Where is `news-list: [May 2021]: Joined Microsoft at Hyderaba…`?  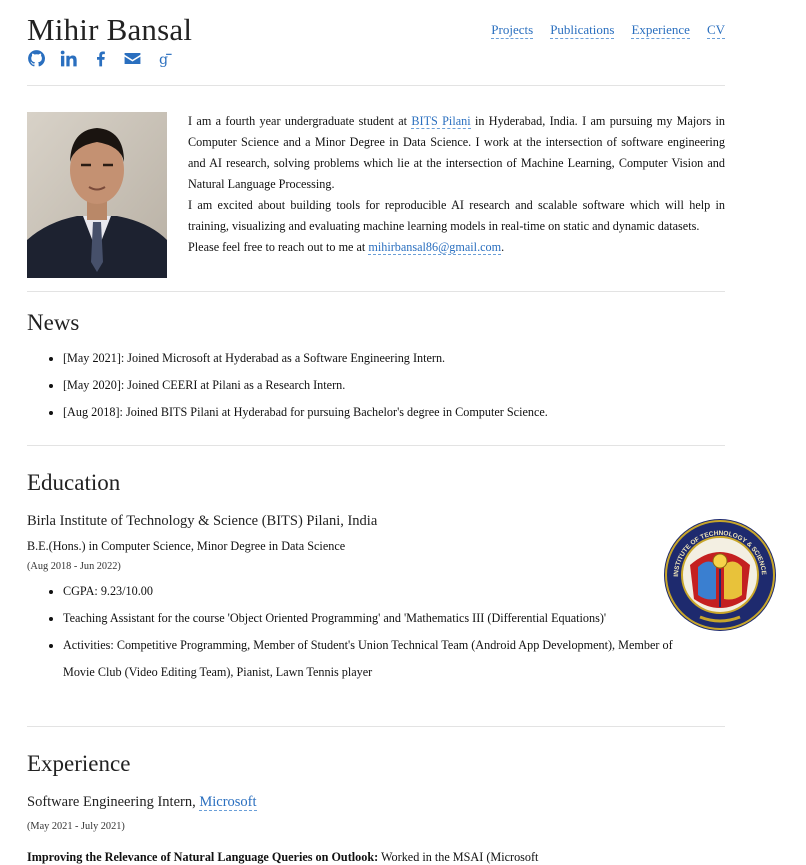 news-list: [May 2021]: Joined Microsoft at Hyderaba… is located at coordinates (376, 385).